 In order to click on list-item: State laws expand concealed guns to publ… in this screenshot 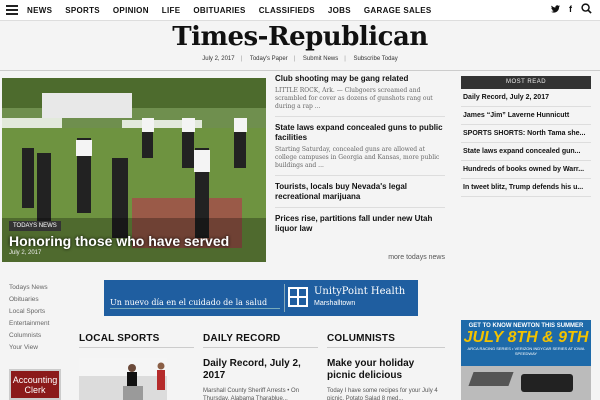, I will do `click(360, 149)`.